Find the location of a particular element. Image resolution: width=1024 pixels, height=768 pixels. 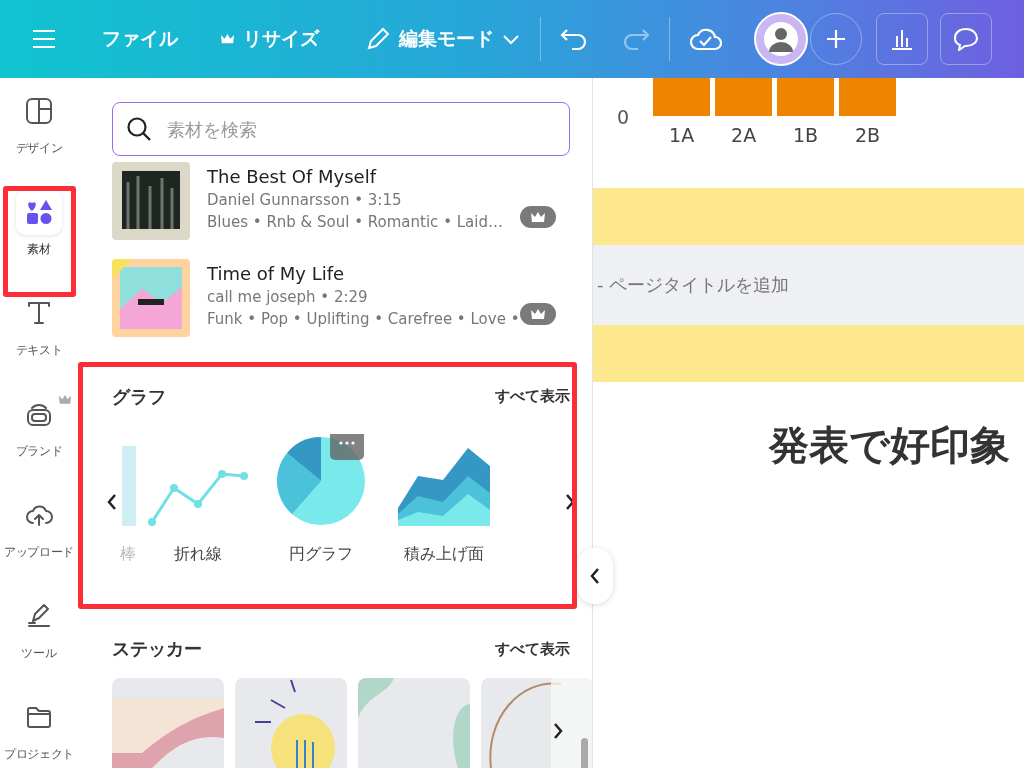

shapes-icon is located at coordinates (39, 212).